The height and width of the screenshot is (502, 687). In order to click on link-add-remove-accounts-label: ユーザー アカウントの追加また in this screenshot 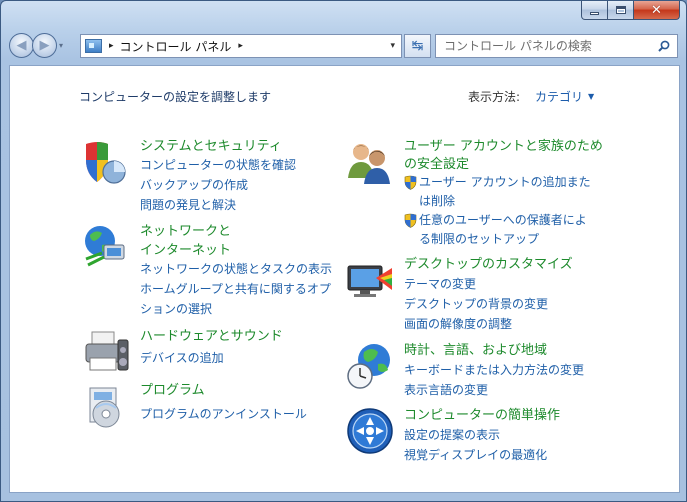, I will do `click(505, 182)`.